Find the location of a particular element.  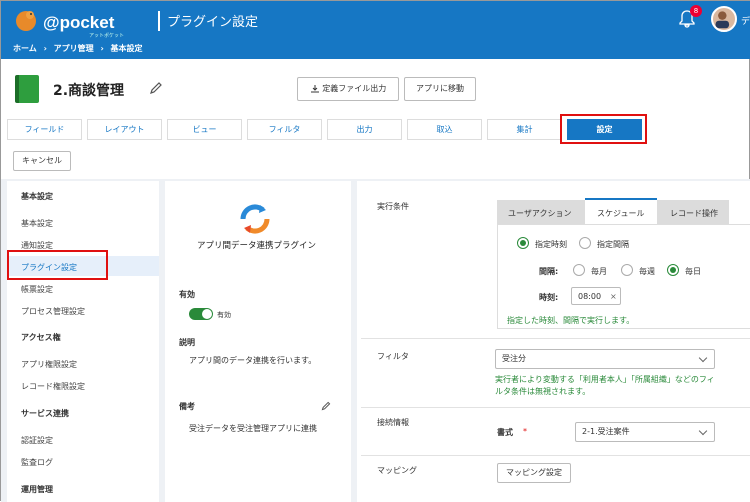

breadcrumb: ホーム › アプリ管理 › 基本設定 is located at coordinates (80, 48).